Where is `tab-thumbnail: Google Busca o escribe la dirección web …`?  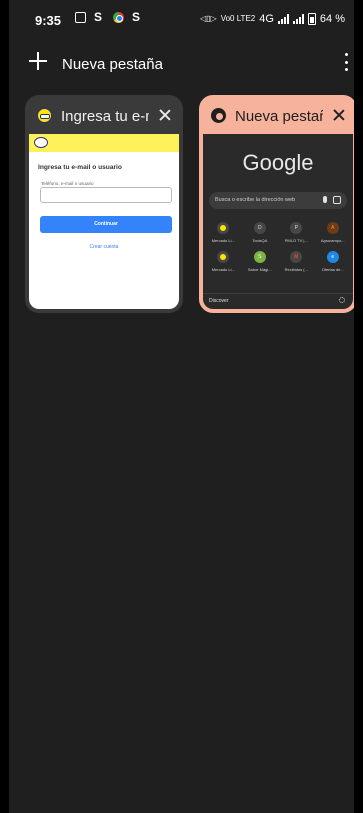
tab-thumbnail: Google Busca o escribe la dirección web … is located at coordinates (278, 221).